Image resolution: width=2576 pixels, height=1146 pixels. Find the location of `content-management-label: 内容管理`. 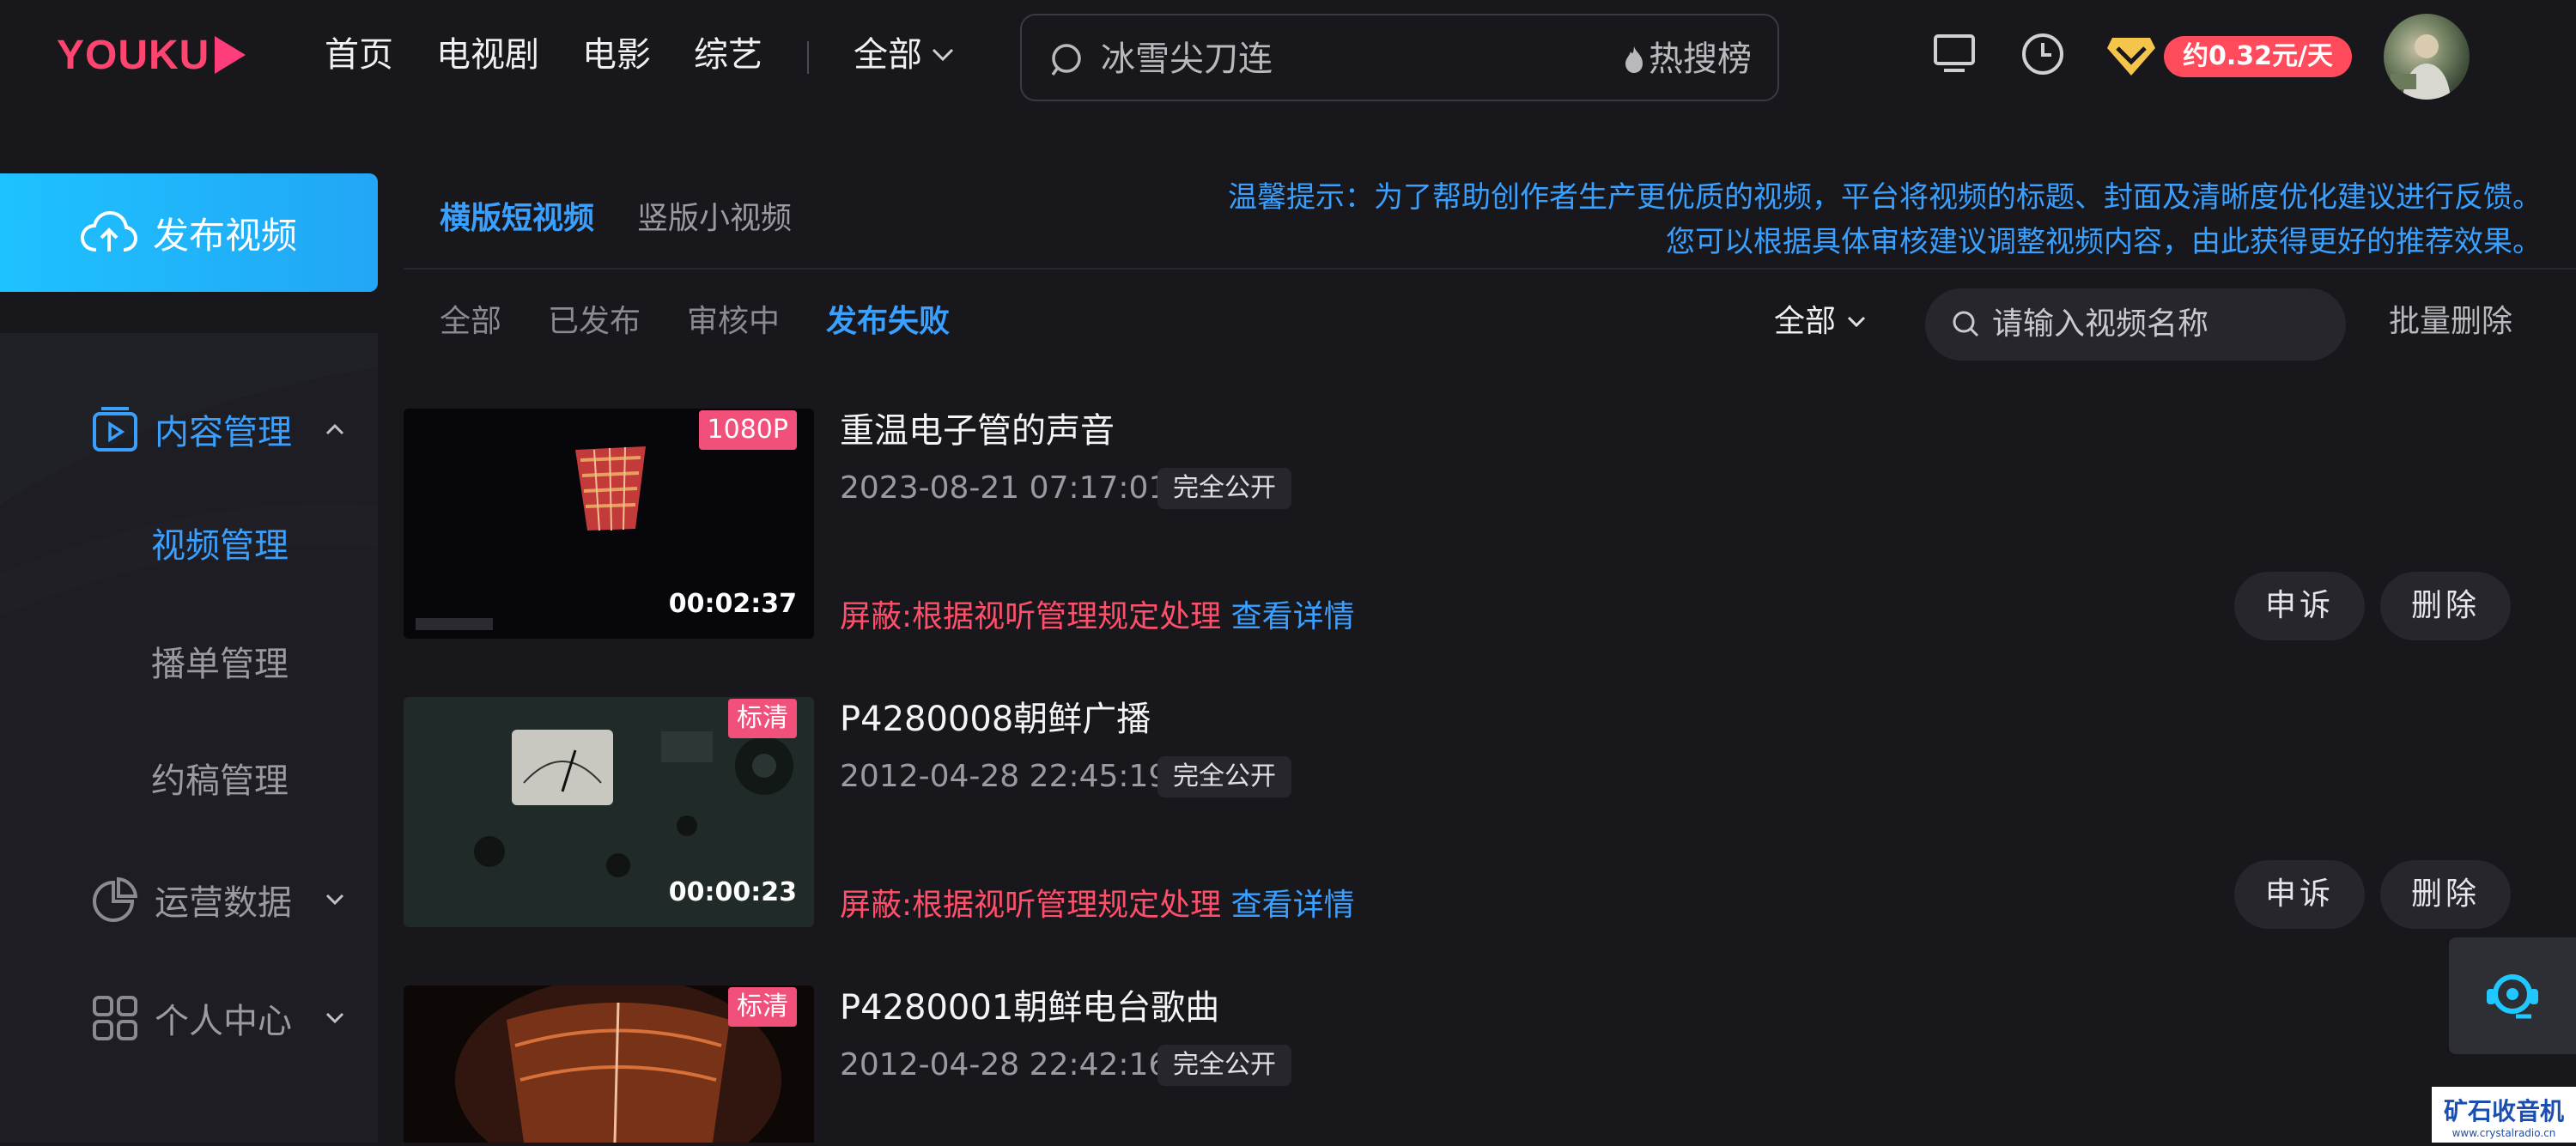

content-management-label: 内容管理 is located at coordinates (223, 433).